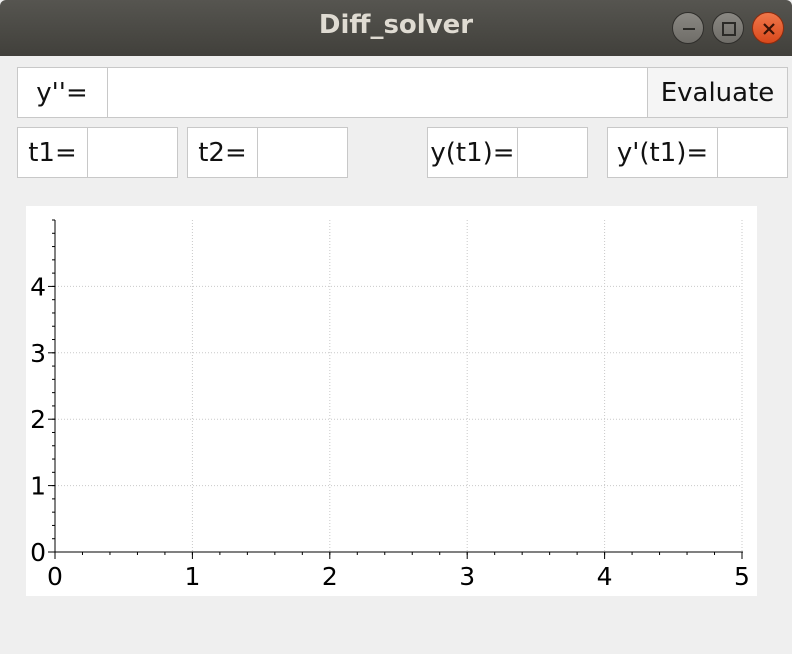 The width and height of the screenshot is (792, 654). Describe the element at coordinates (52, 152) in the screenshot. I see `t1-label: t1=` at that location.